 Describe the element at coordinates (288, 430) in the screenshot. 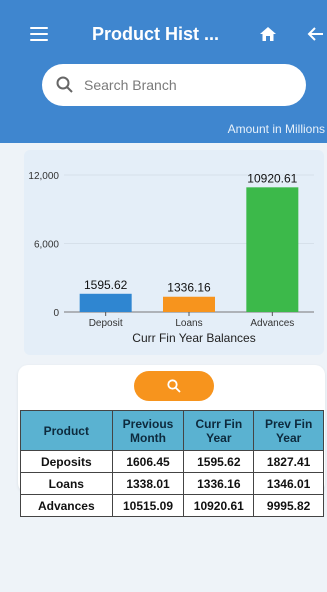

I see `column-header: Prev Fin Year` at that location.